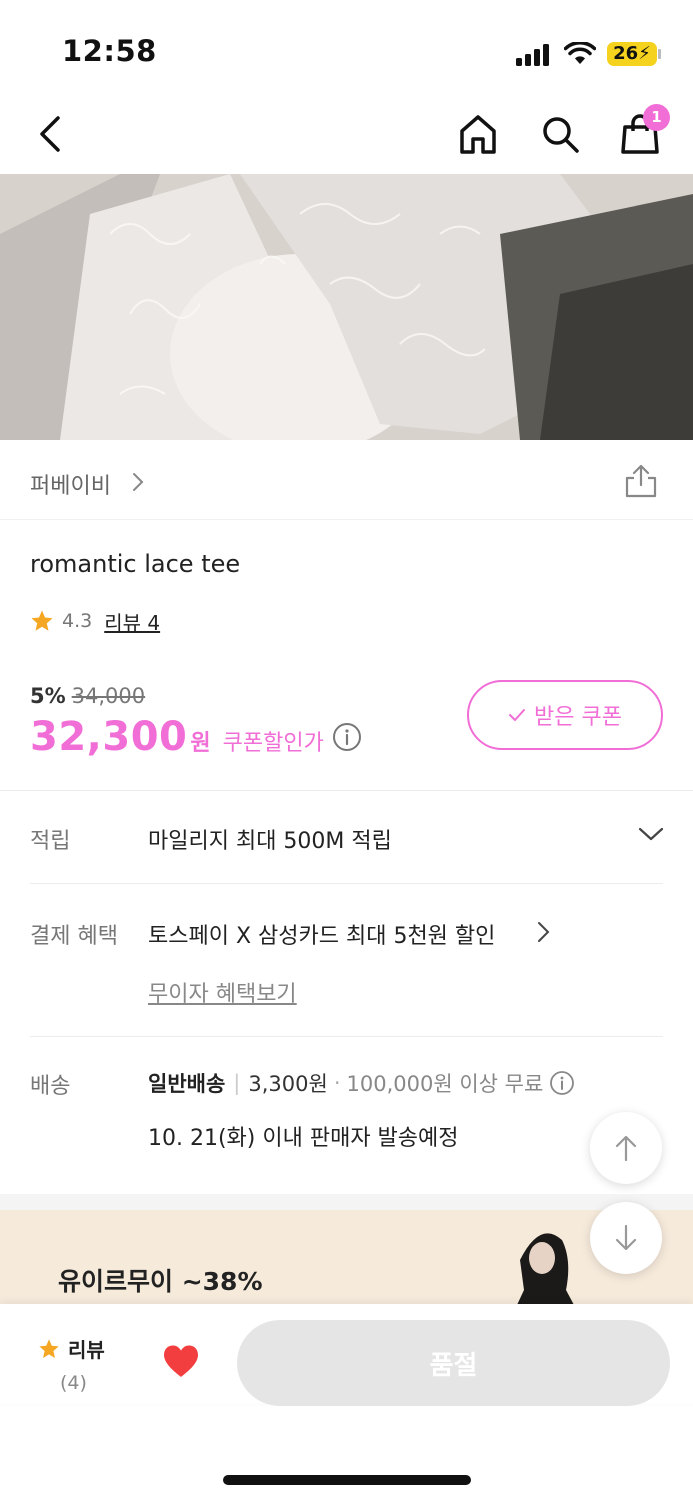 The height and width of the screenshot is (1500, 693). I want to click on battery-tip, so click(659, 54).